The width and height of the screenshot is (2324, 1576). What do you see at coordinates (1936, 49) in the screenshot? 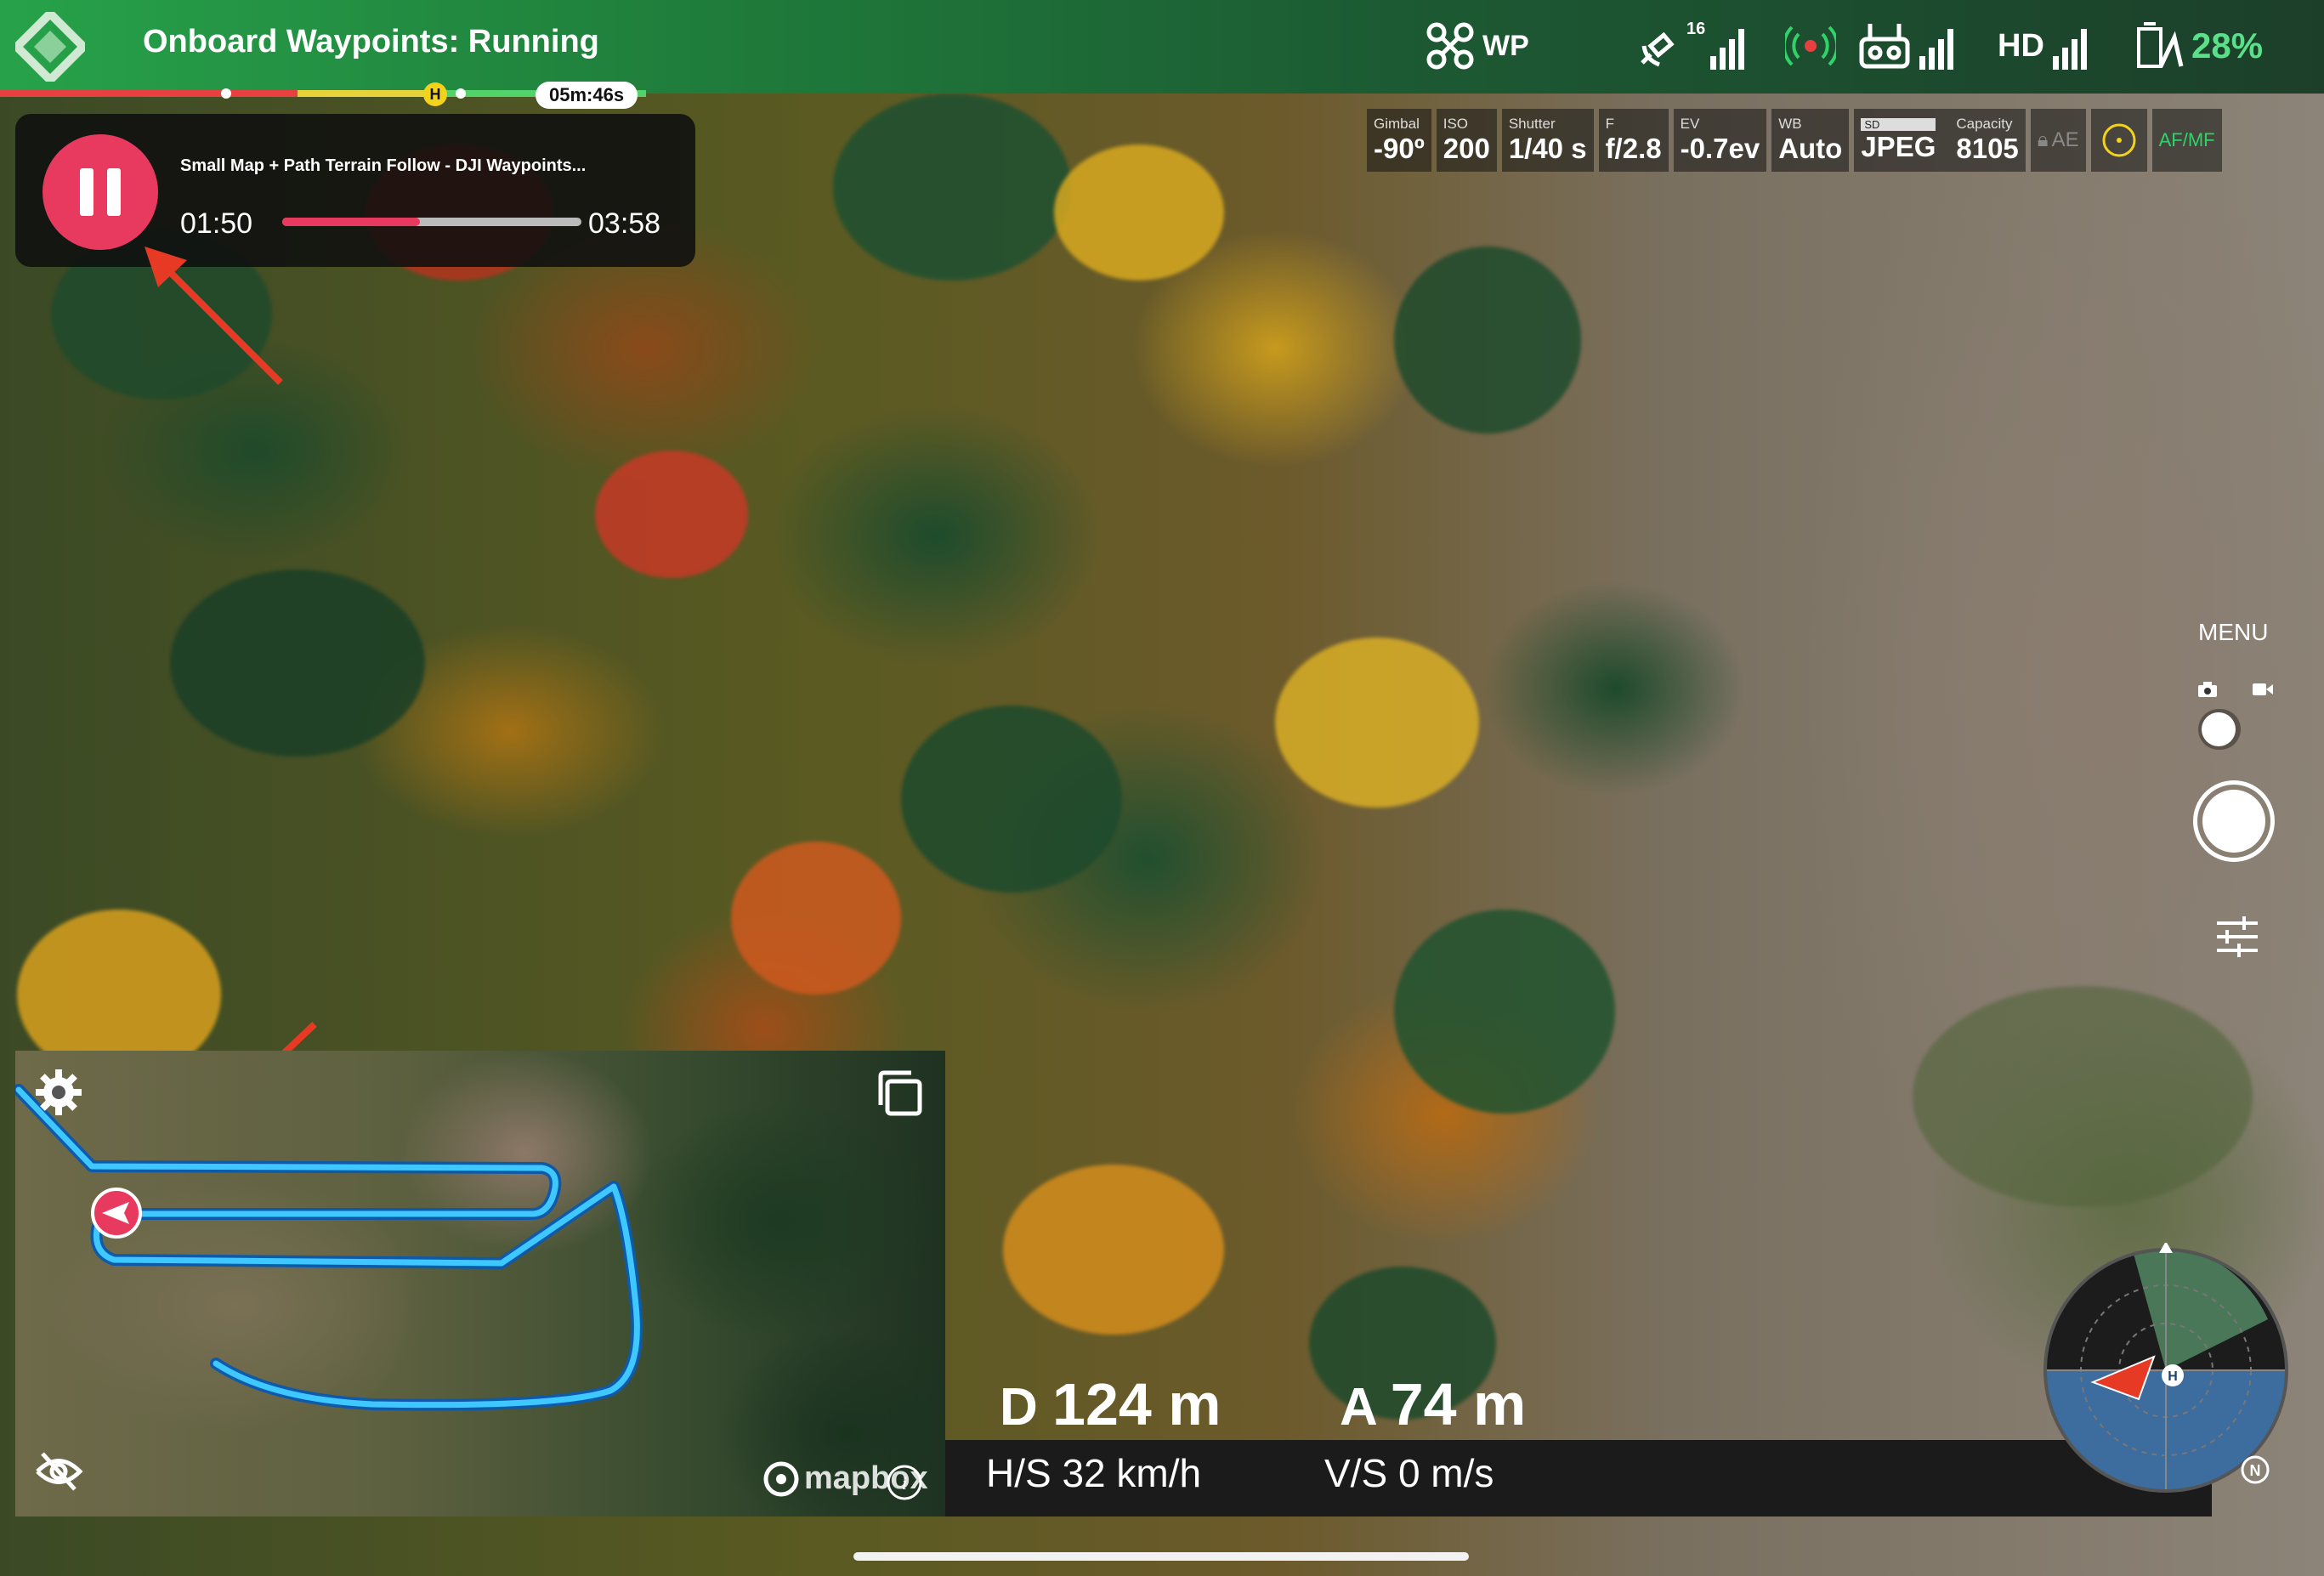
I see `rc-signal-bars-icon` at bounding box center [1936, 49].